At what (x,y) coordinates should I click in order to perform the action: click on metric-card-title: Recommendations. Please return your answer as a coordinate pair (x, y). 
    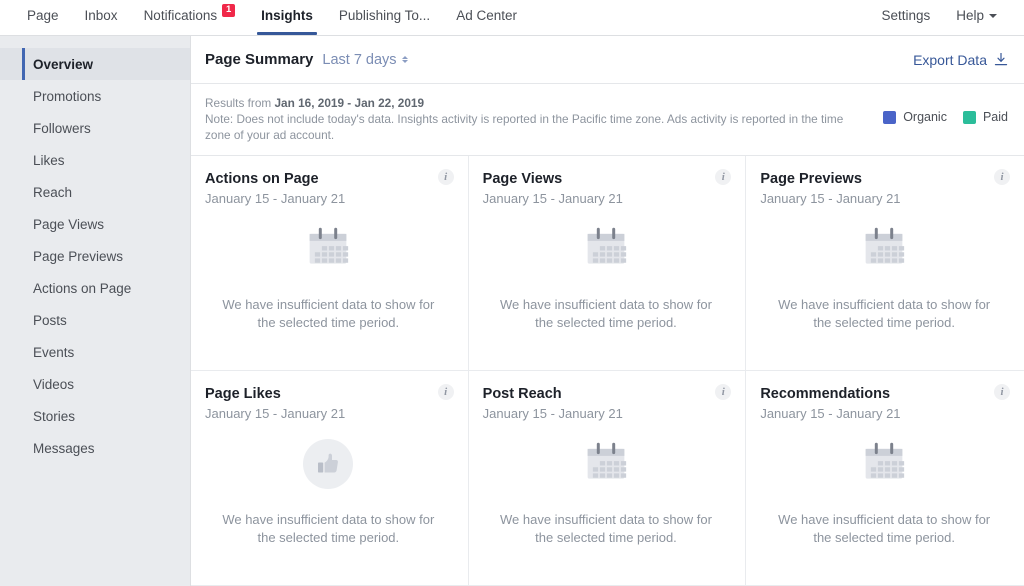
    Looking at the image, I should click on (825, 394).